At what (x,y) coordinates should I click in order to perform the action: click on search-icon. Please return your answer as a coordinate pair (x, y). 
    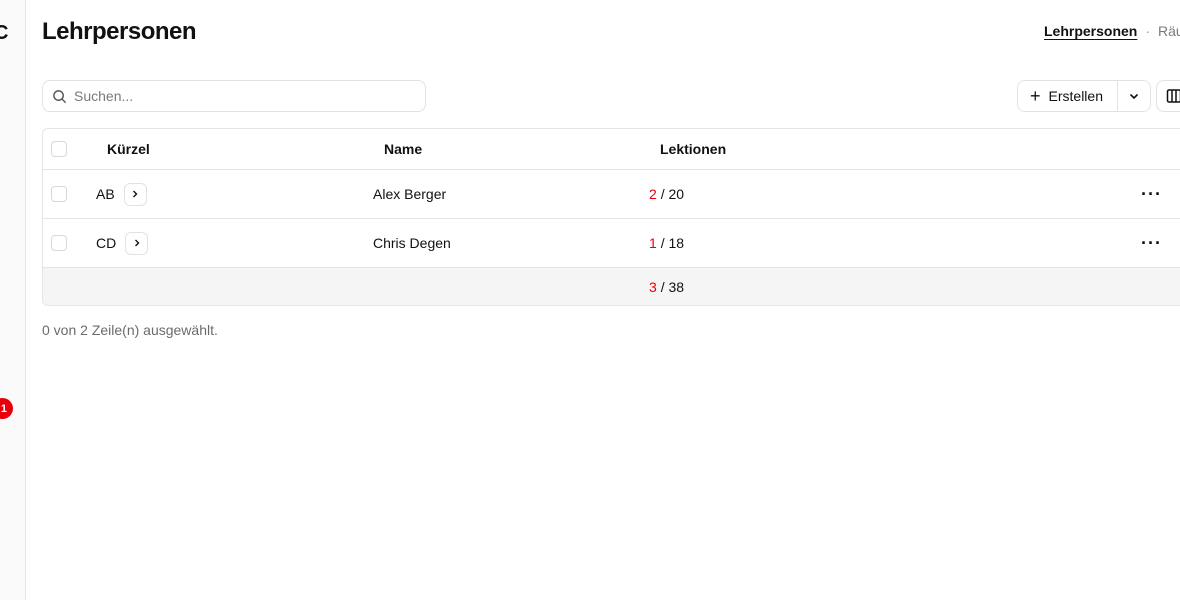
    Looking at the image, I should click on (60, 96).